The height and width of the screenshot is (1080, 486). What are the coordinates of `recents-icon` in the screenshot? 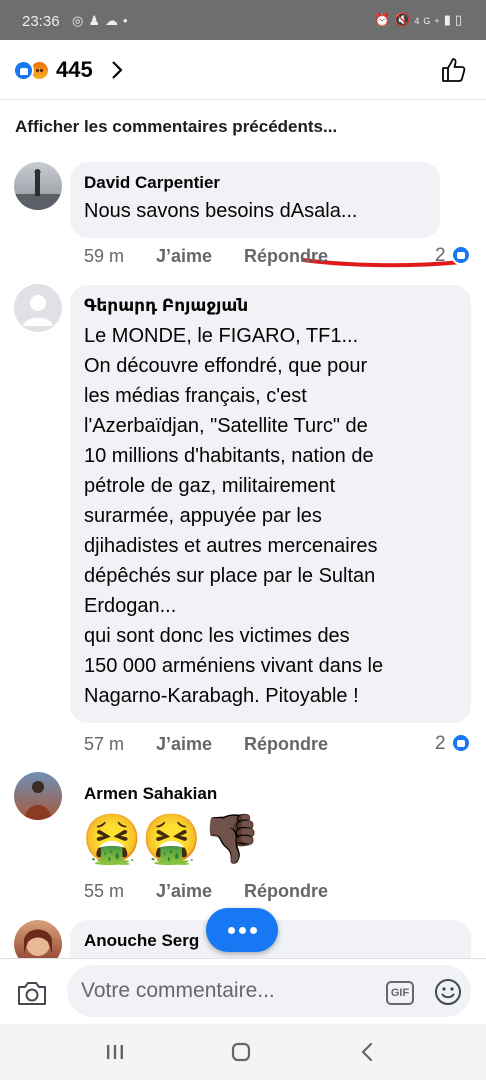 It's located at (115, 1052).